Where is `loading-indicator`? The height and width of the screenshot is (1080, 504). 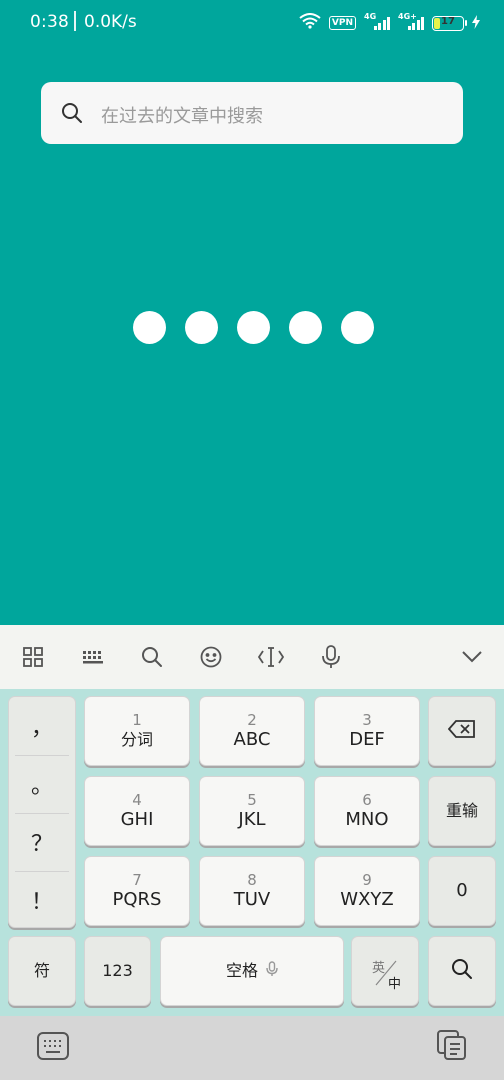
loading-indicator is located at coordinates (253, 327).